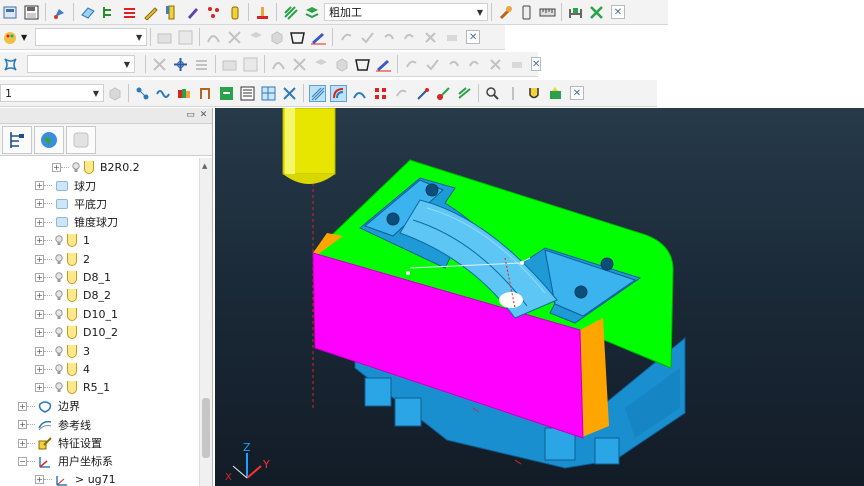 This screenshot has width=864, height=486. I want to click on sort-icon, so click(464, 93).